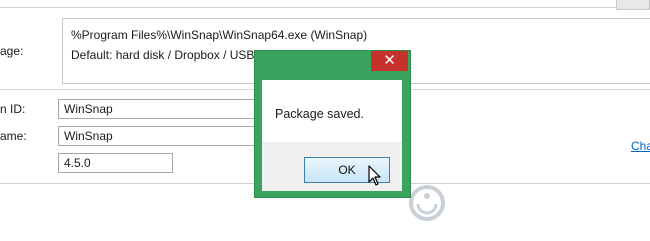  I want to click on change-link: Cha, so click(640, 146).